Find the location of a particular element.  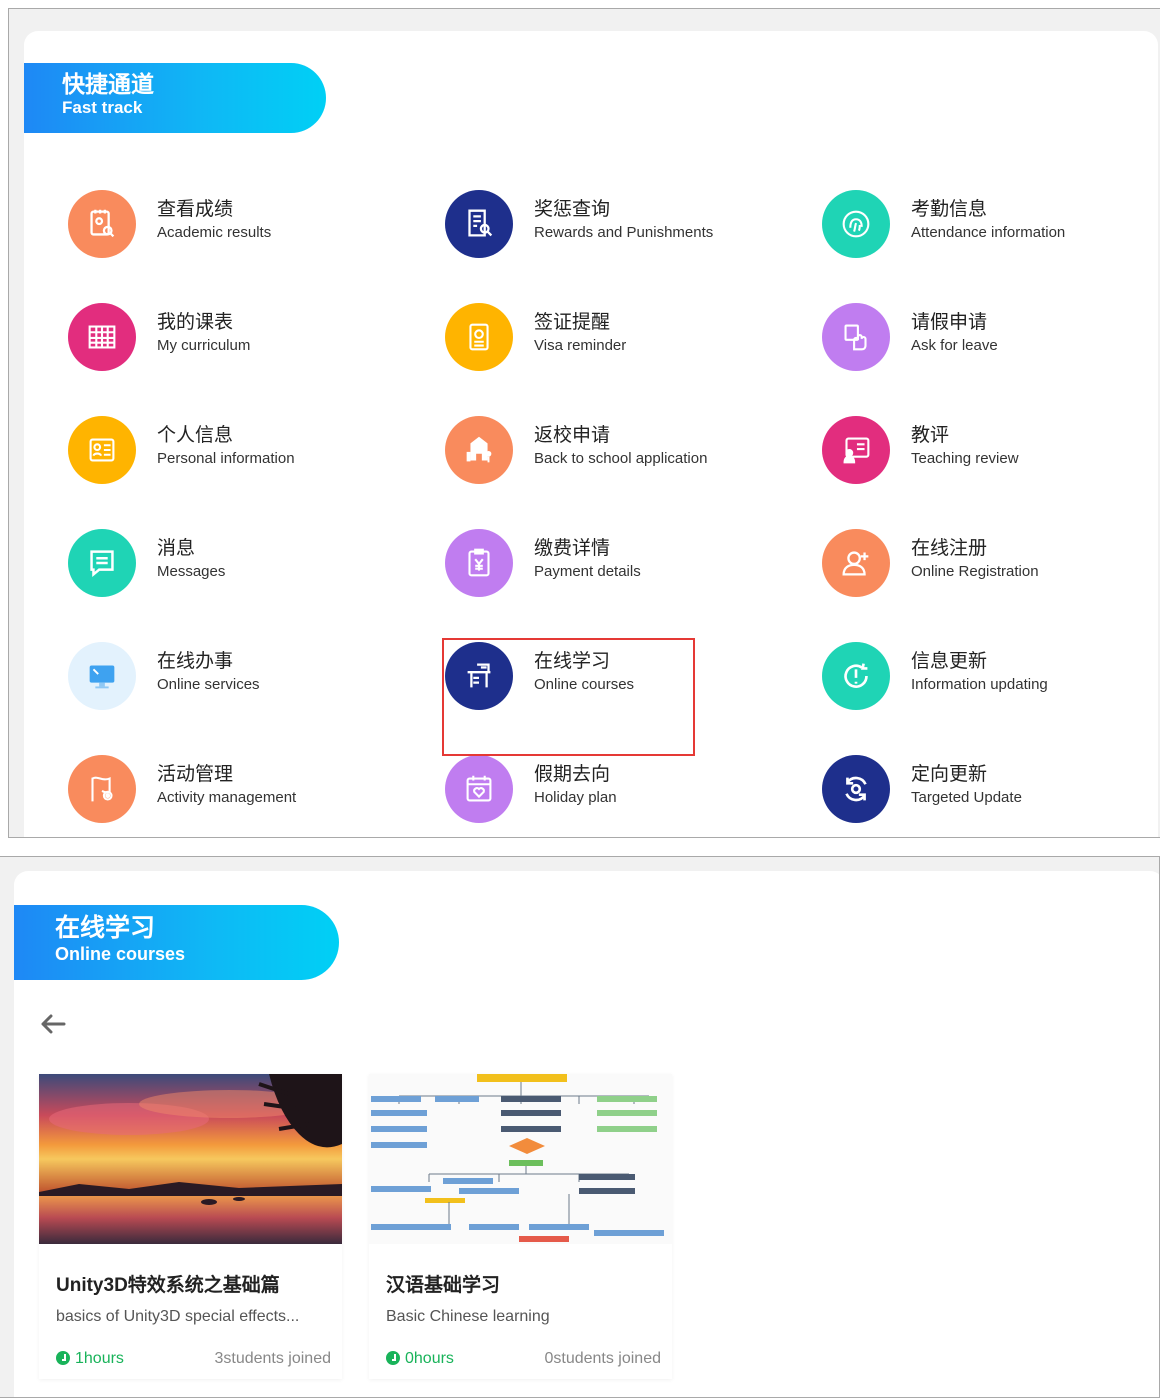

report-search-icon is located at coordinates (102, 224).